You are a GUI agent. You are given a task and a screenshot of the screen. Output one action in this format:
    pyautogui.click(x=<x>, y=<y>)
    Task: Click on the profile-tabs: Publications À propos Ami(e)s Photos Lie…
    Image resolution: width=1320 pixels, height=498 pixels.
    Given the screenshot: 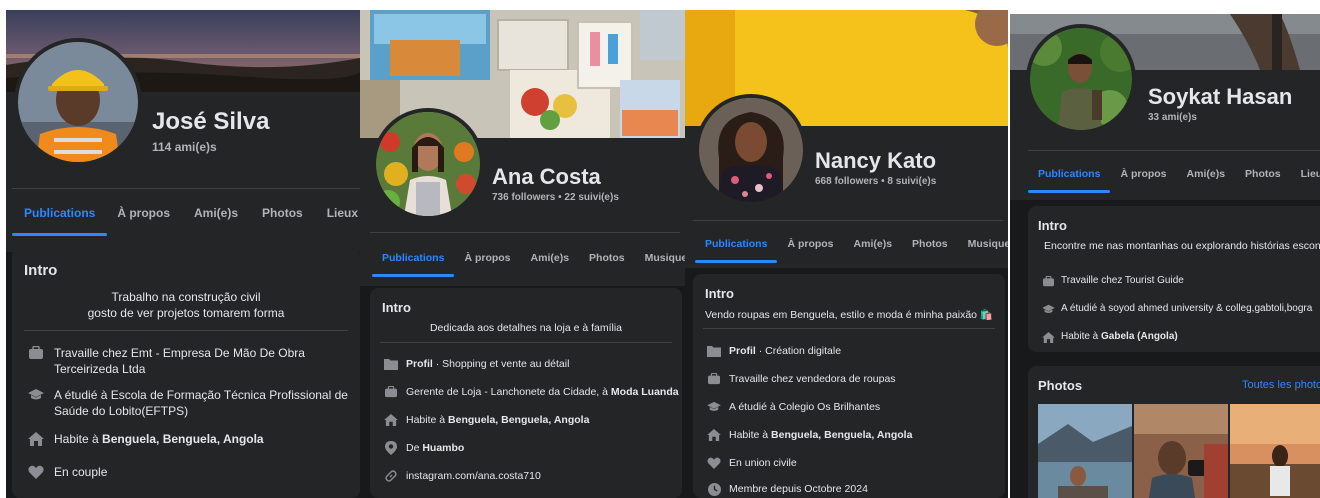 What is the action you would take?
    pyautogui.click(x=184, y=221)
    